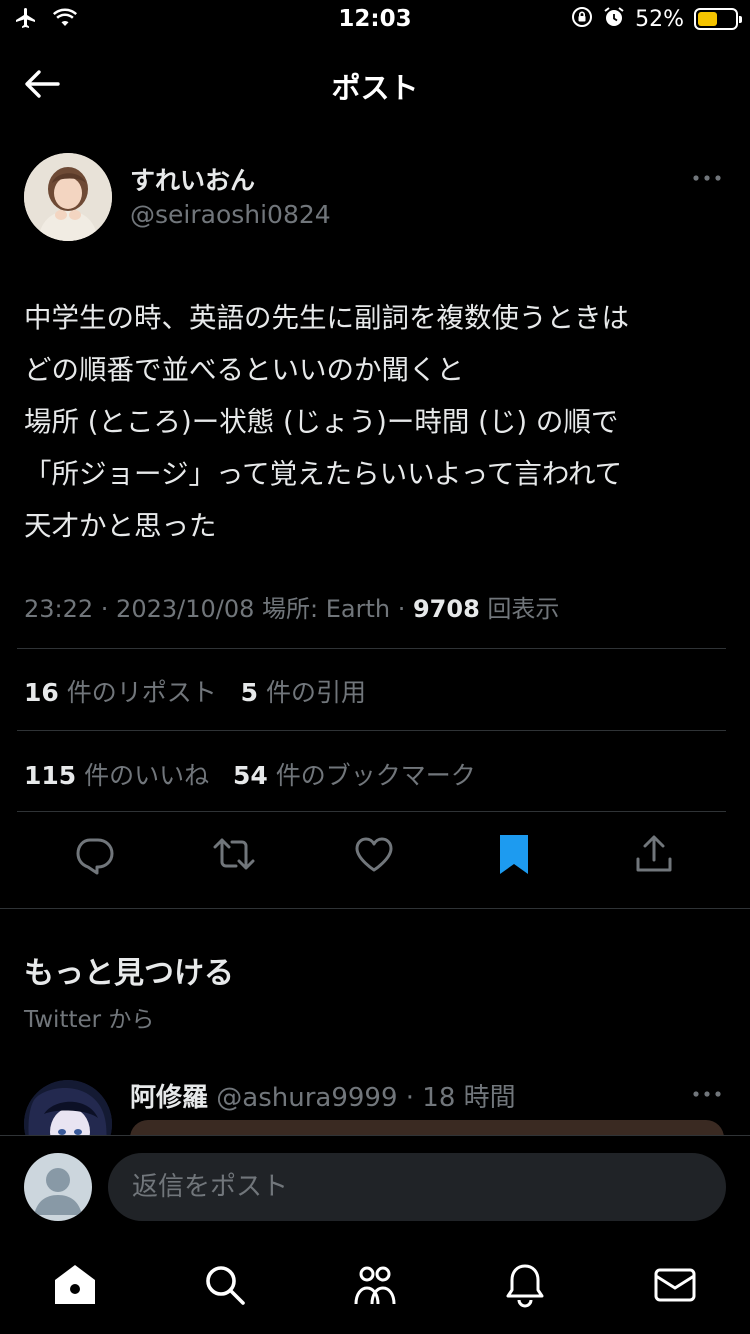  Describe the element at coordinates (675, 1285) in the screenshot. I see `messages-icon` at that location.